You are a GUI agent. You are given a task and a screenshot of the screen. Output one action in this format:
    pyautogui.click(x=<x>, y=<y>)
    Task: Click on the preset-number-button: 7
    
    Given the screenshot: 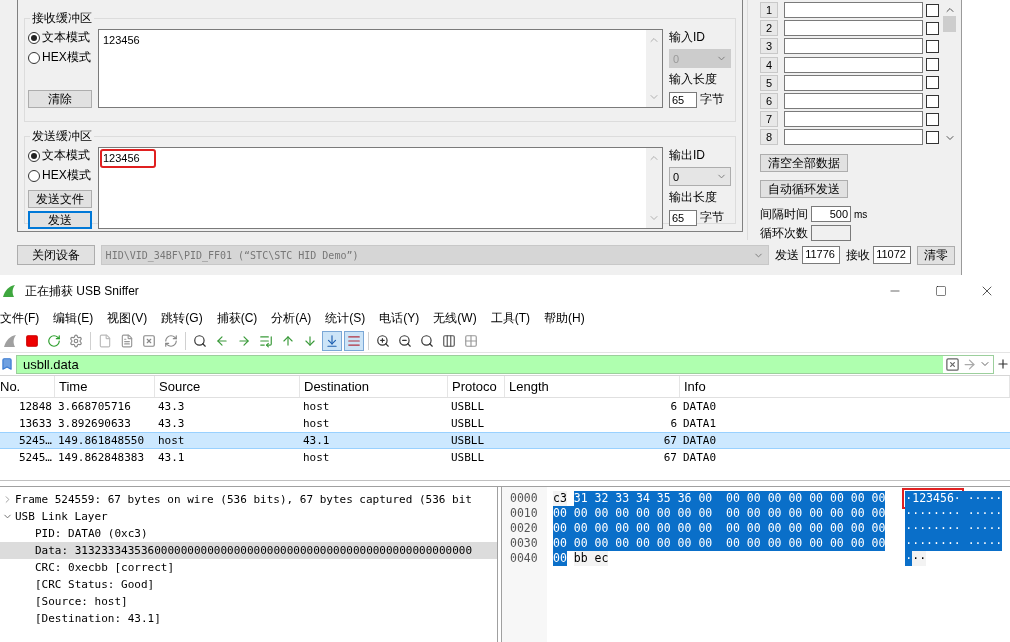 What is the action you would take?
    pyautogui.click(x=769, y=119)
    